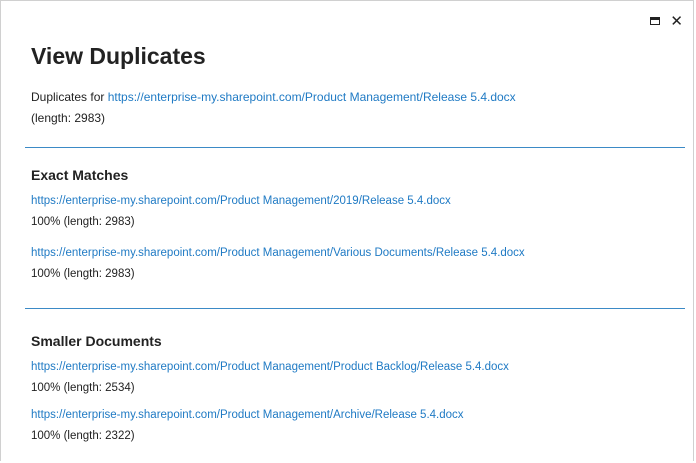 The image size is (696, 463). Describe the element at coordinates (655, 21) in the screenshot. I see `maximize-icon` at that location.